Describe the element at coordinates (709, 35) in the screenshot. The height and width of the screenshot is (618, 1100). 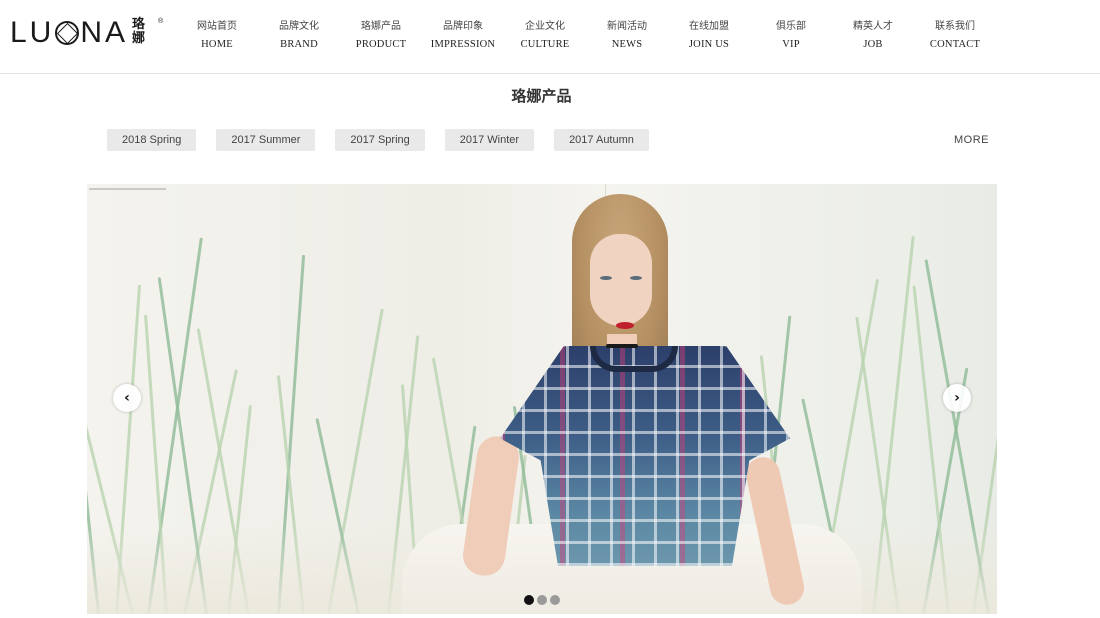
I see `nav-item-join-us: 在线加盟 JOIN US` at that location.